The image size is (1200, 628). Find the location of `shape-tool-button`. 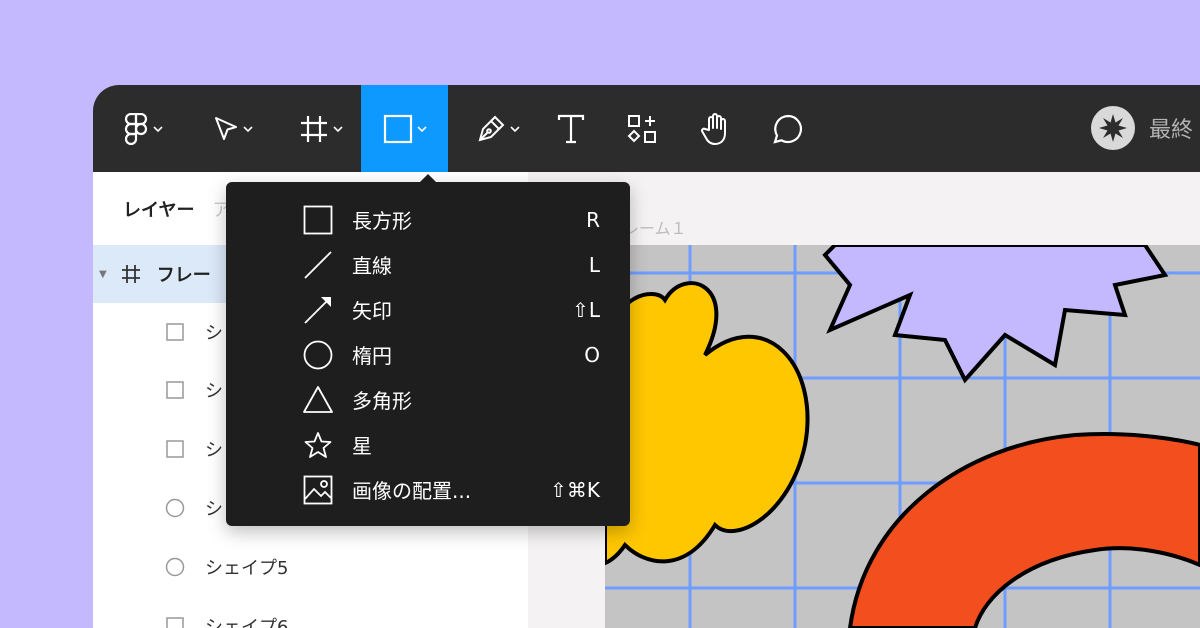

shape-tool-button is located at coordinates (404, 128).